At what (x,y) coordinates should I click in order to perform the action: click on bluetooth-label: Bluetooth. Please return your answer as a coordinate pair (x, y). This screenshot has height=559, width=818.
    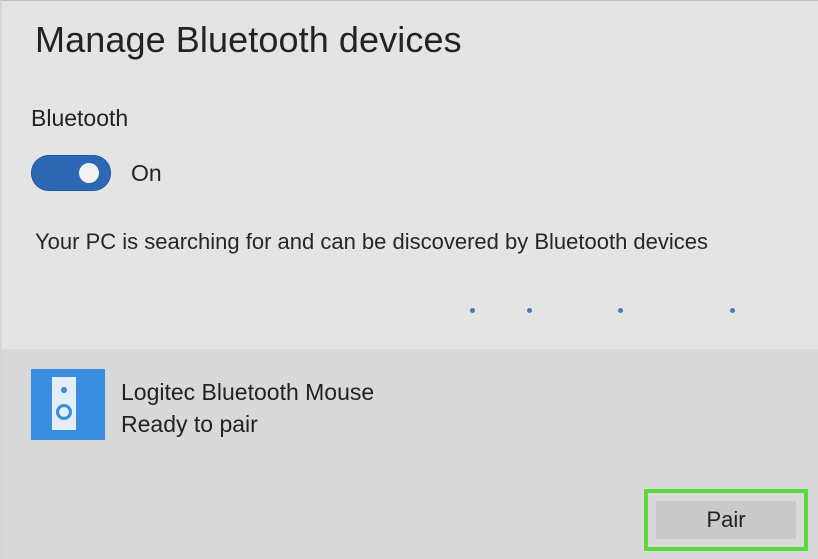
    Looking at the image, I should click on (80, 118).